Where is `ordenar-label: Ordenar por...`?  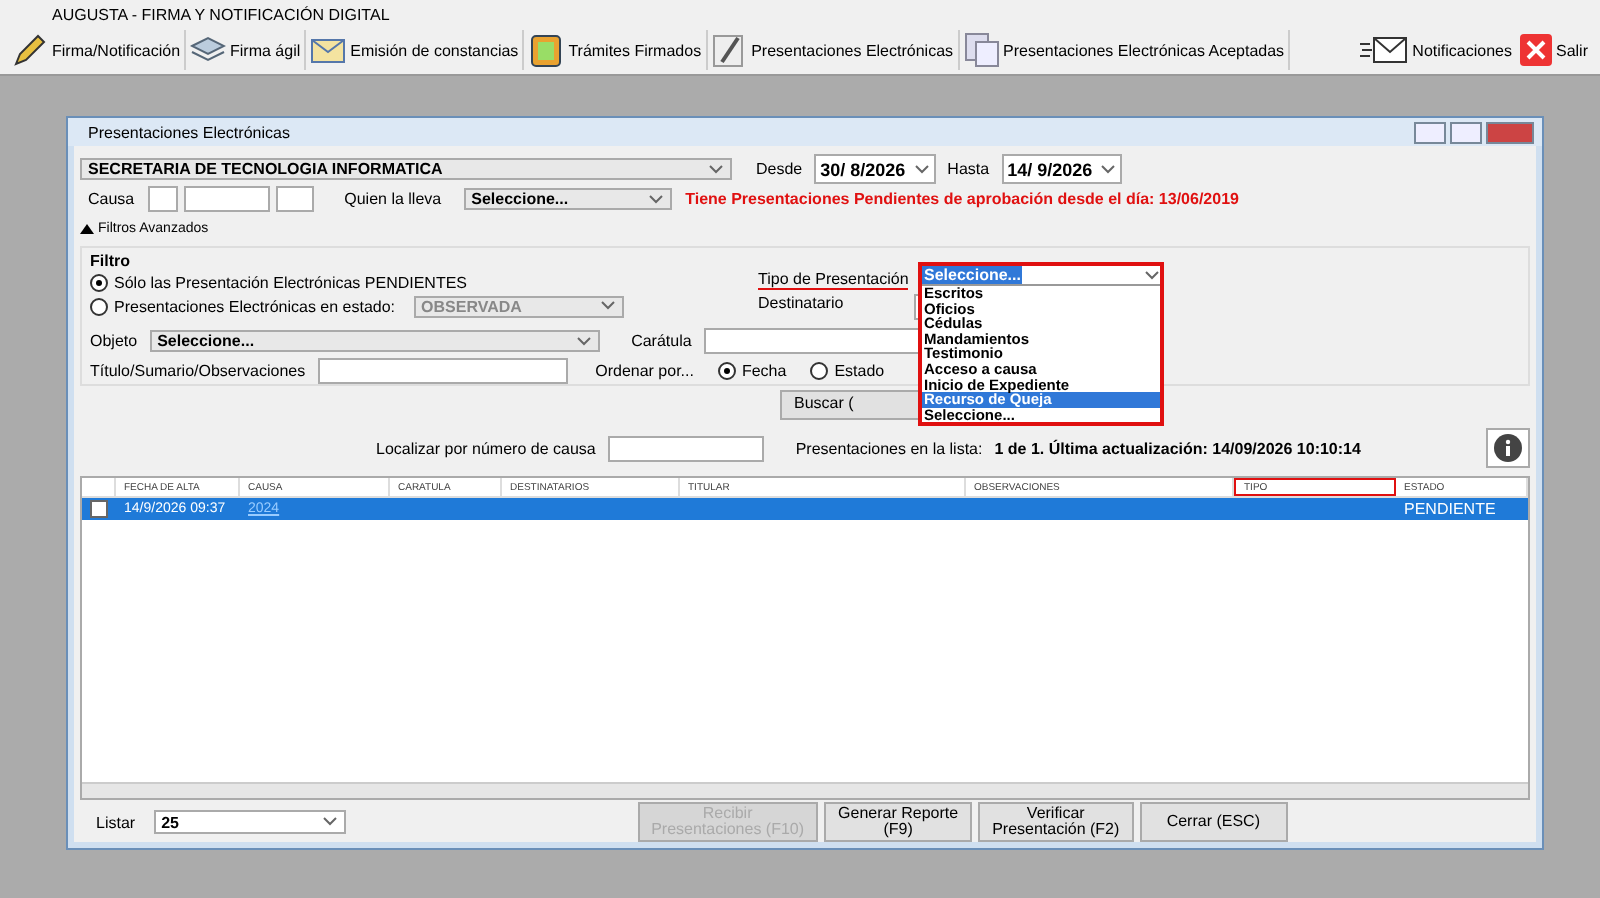
ordenar-label: Ordenar por... is located at coordinates (644, 371).